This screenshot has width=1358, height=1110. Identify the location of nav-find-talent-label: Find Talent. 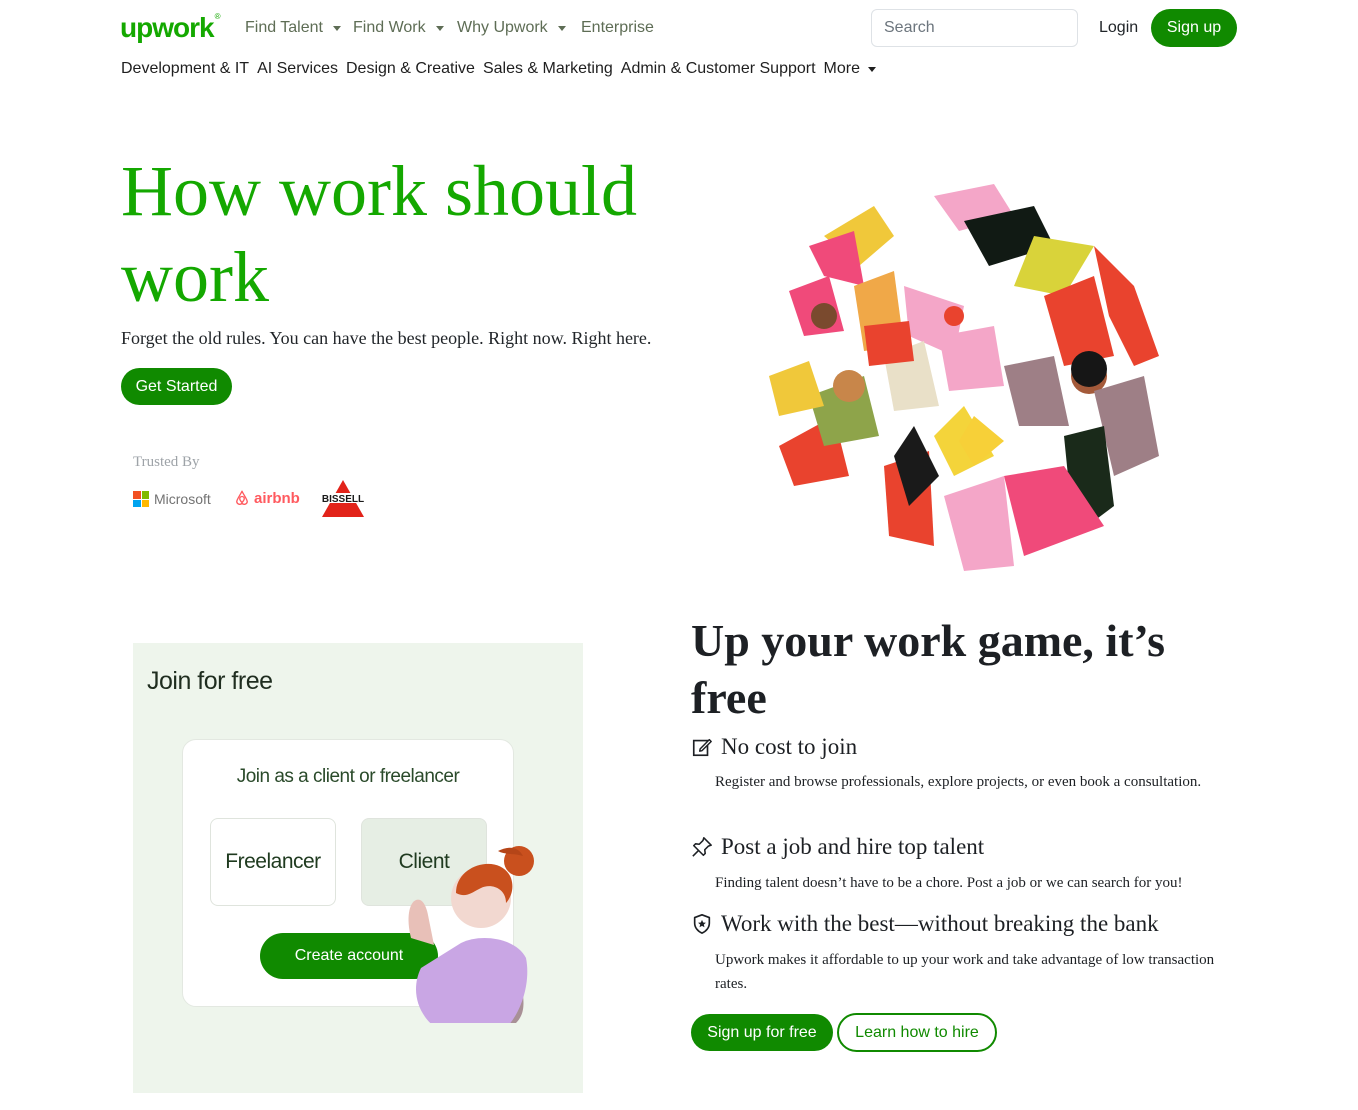
(284, 27).